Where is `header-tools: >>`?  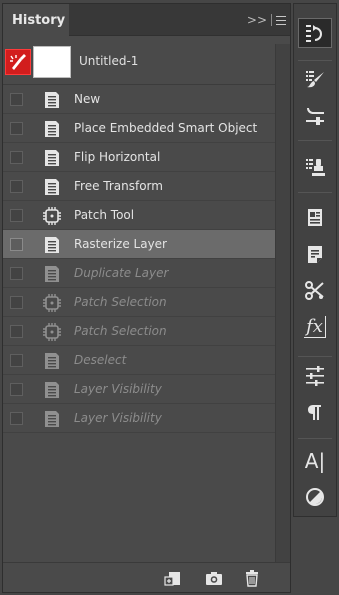
header-tools: >> is located at coordinates (266, 20).